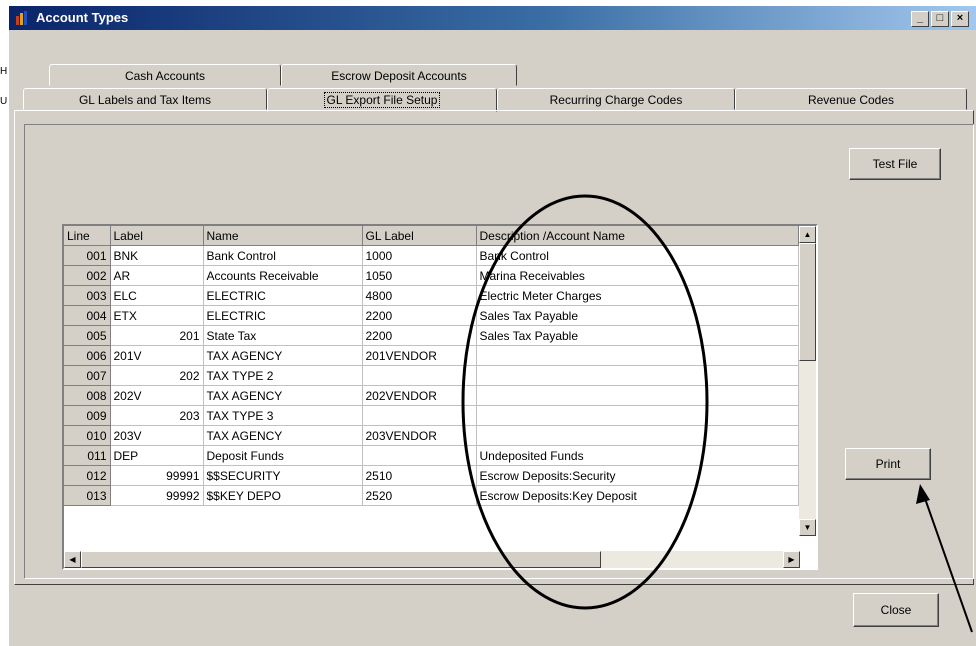 The width and height of the screenshot is (976, 646). I want to click on row-line: 008, so click(87, 395).